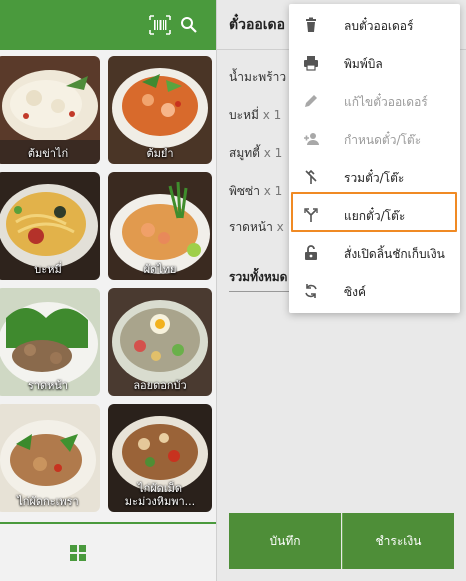 The width and height of the screenshot is (466, 581). Describe the element at coordinates (258, 77) in the screenshot. I see `order-item-name: น้ำมะพร้าว` at that location.